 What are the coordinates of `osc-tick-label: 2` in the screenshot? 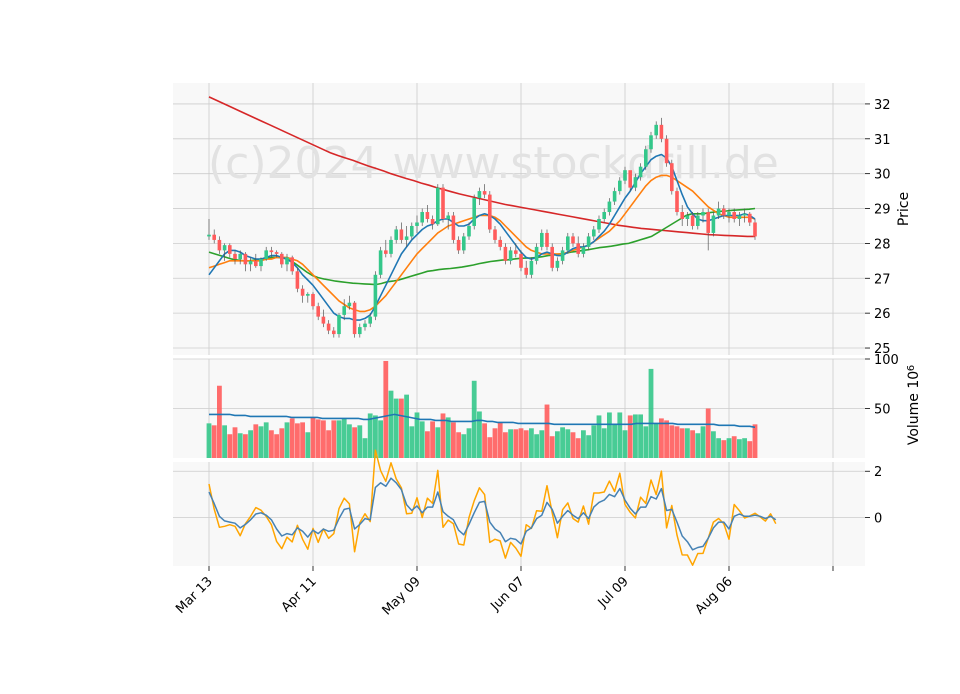 It's located at (878, 472).